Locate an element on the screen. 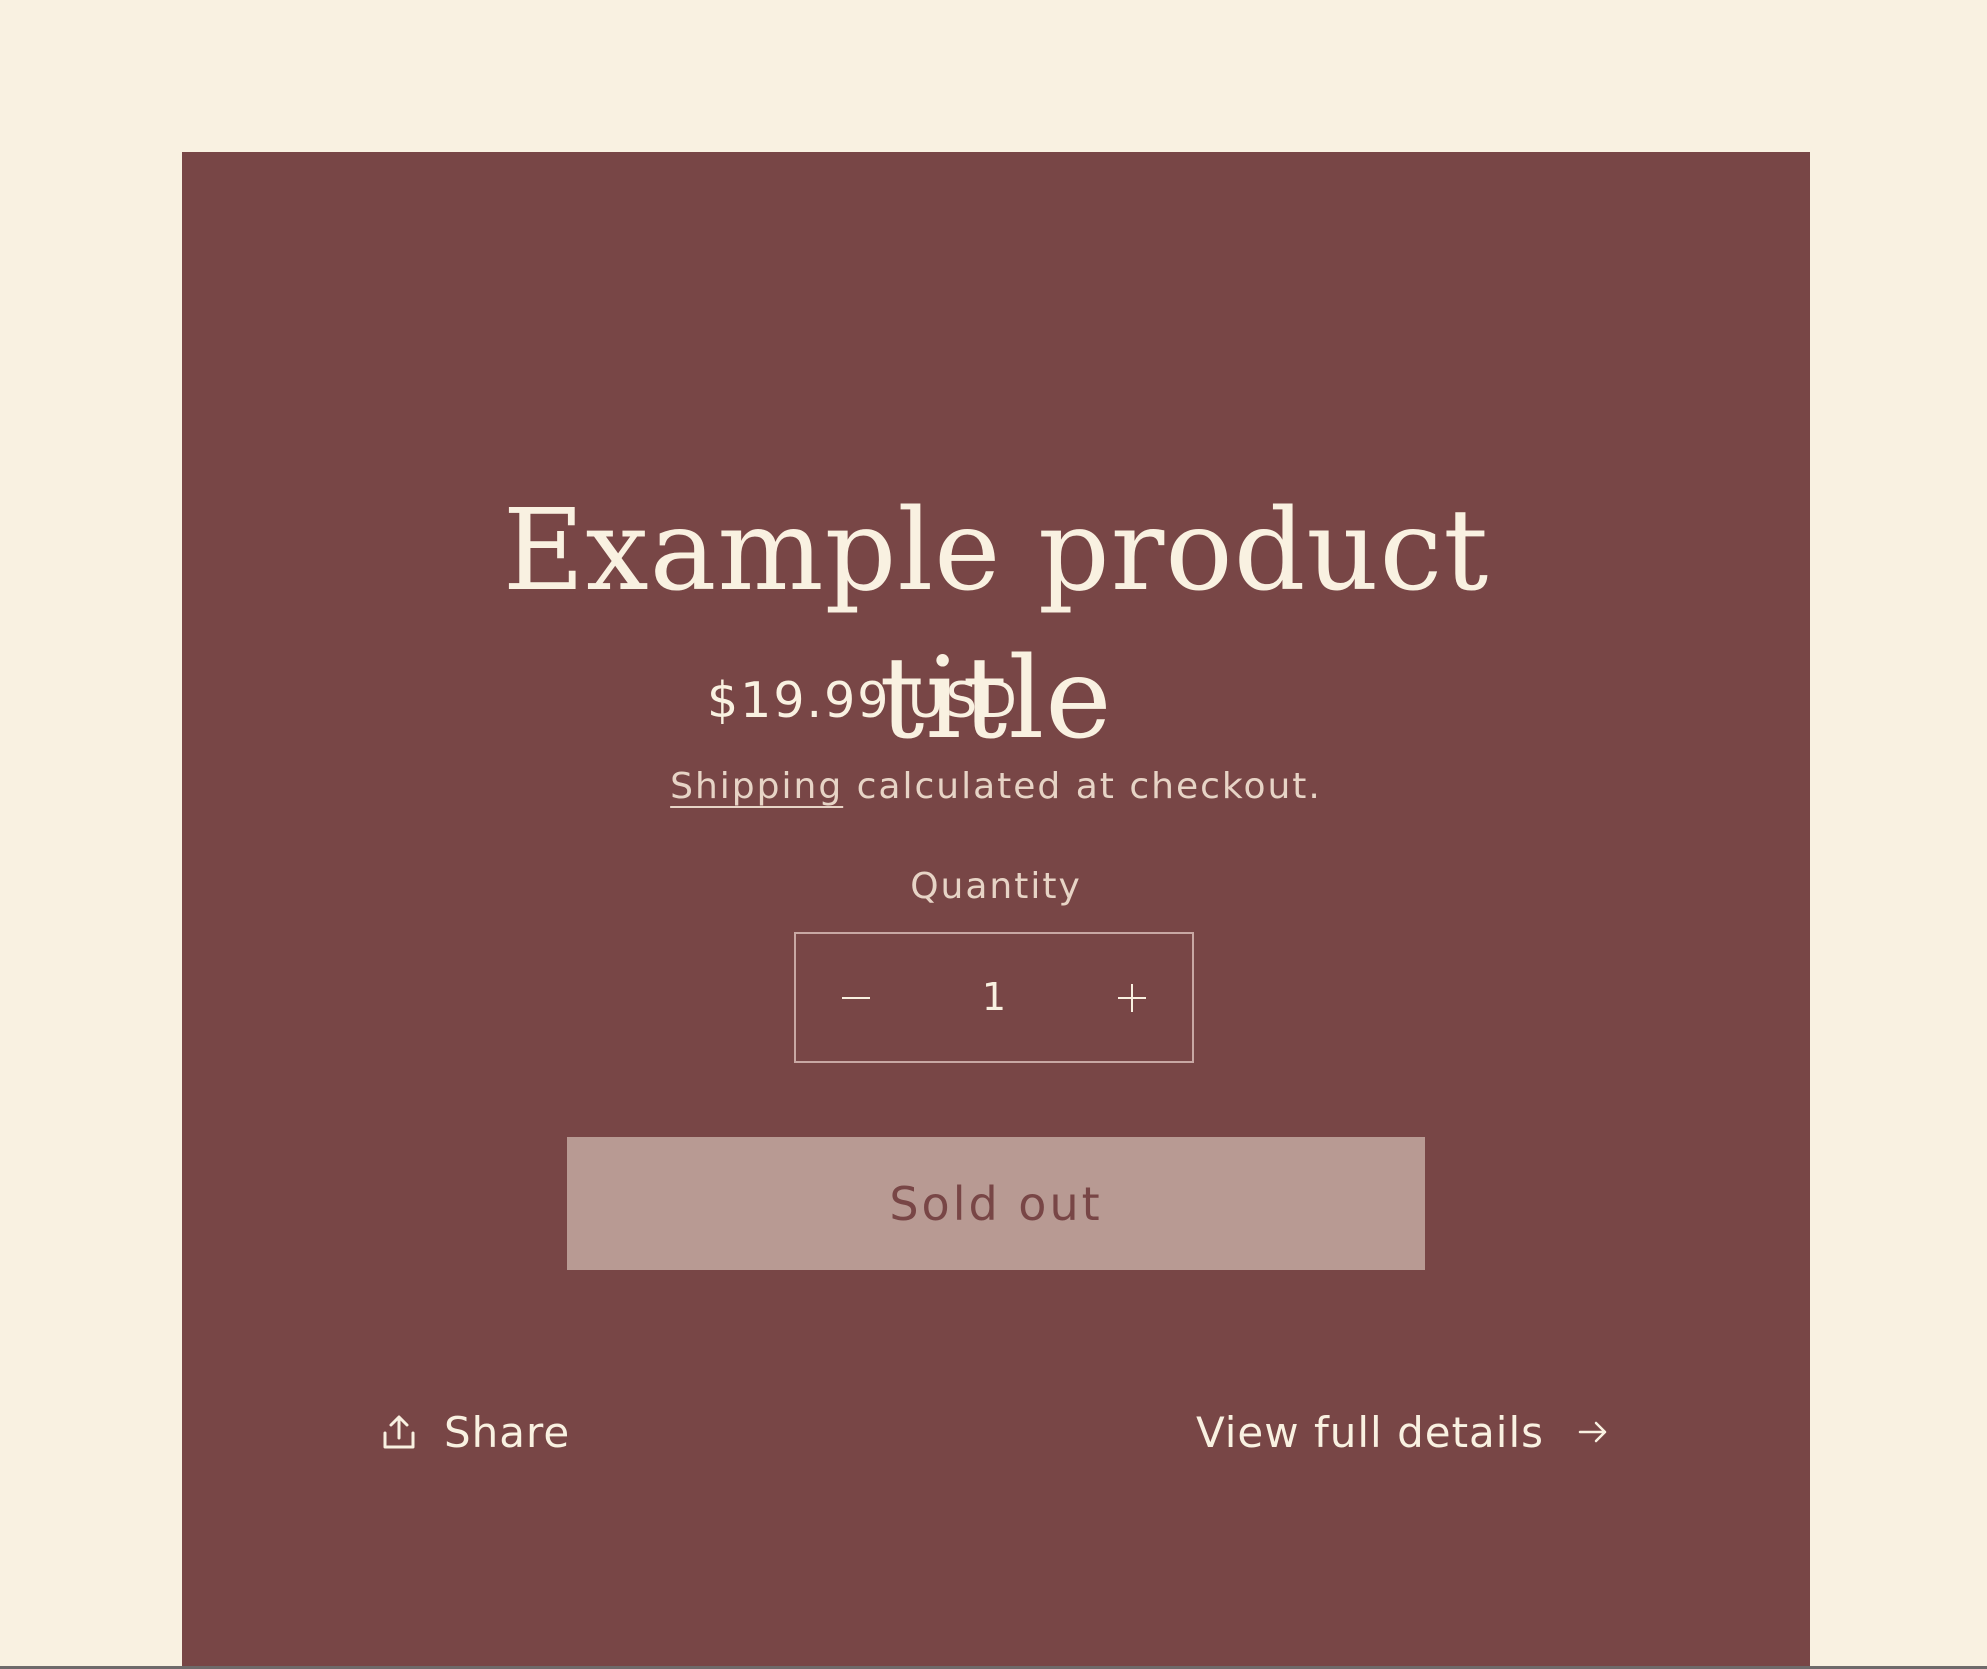 The width and height of the screenshot is (1987, 1669). quantity-input: 1 is located at coordinates (994, 997).